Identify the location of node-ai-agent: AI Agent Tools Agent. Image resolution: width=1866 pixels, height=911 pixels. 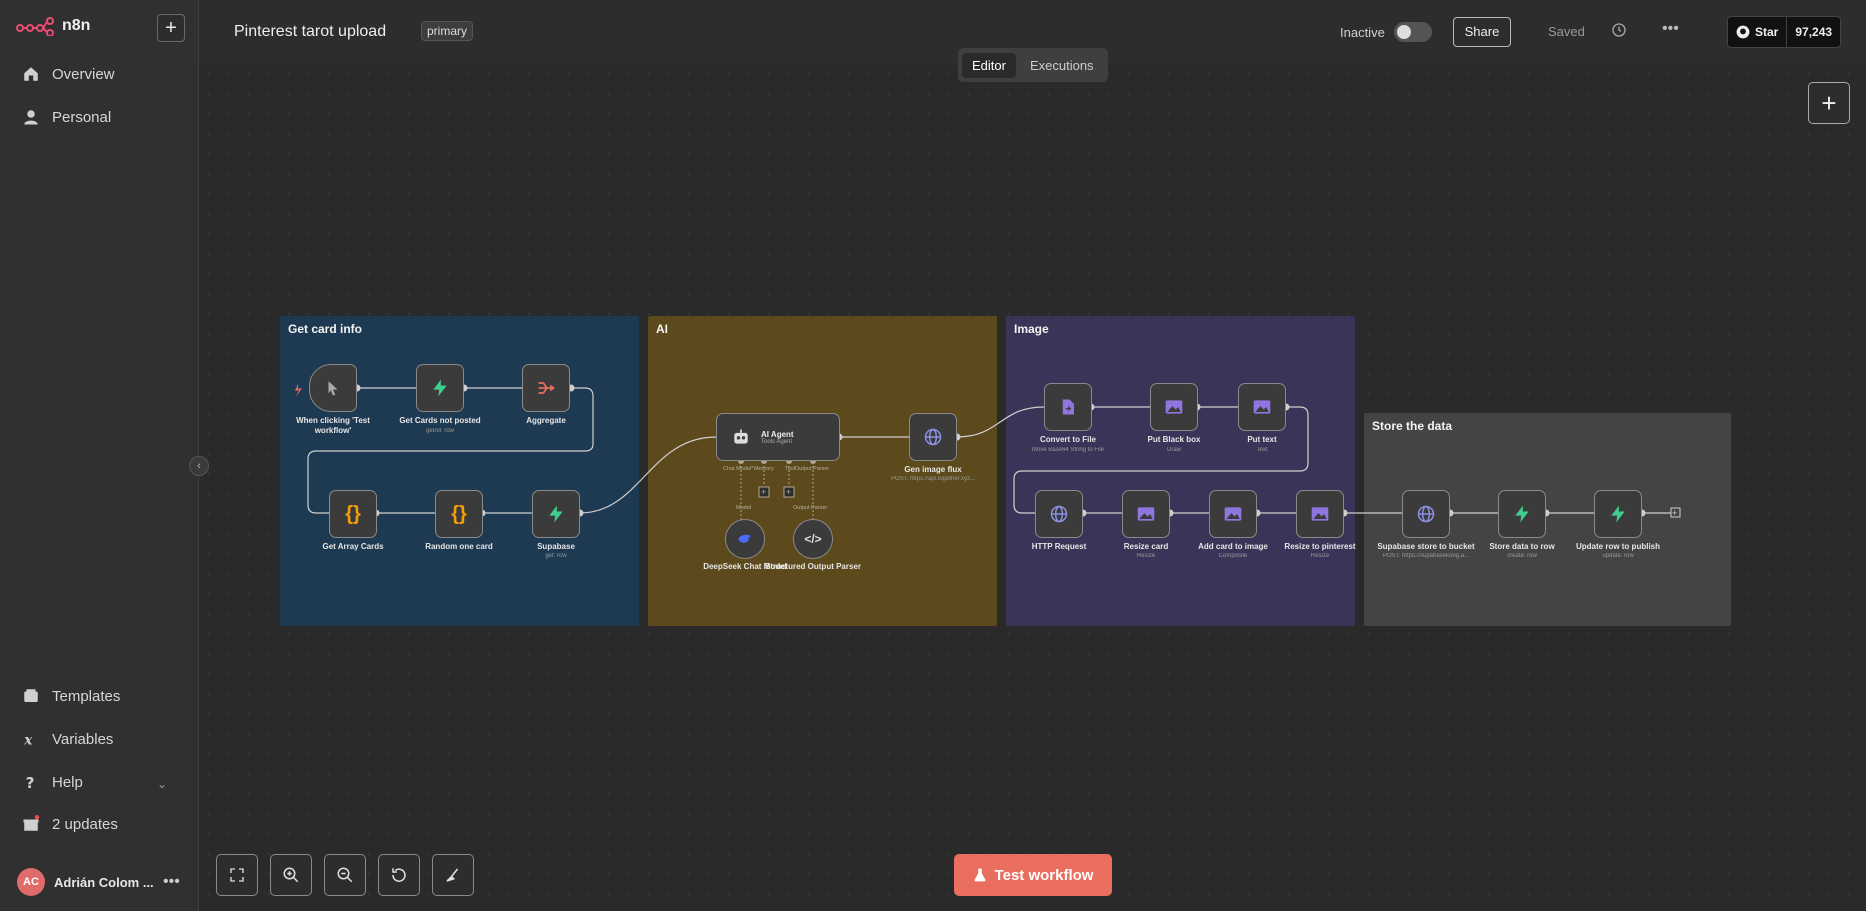
(778, 437).